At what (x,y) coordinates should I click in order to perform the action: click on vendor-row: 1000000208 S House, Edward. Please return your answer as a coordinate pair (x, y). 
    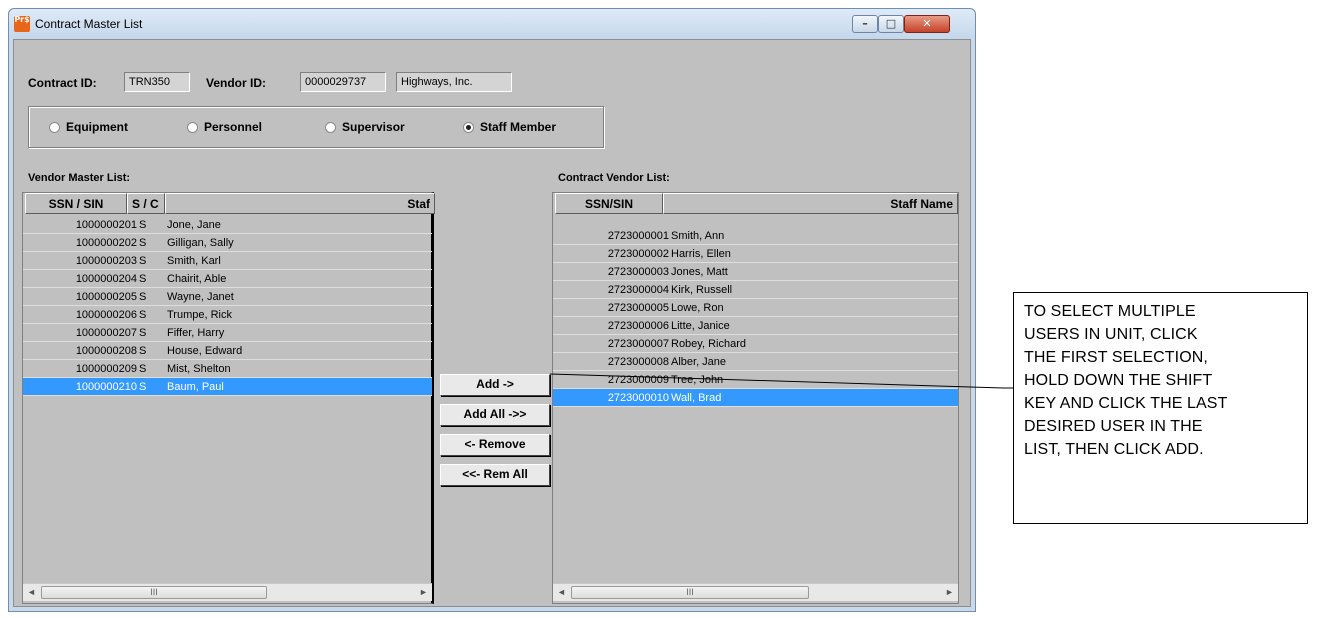
    Looking at the image, I should click on (227, 351).